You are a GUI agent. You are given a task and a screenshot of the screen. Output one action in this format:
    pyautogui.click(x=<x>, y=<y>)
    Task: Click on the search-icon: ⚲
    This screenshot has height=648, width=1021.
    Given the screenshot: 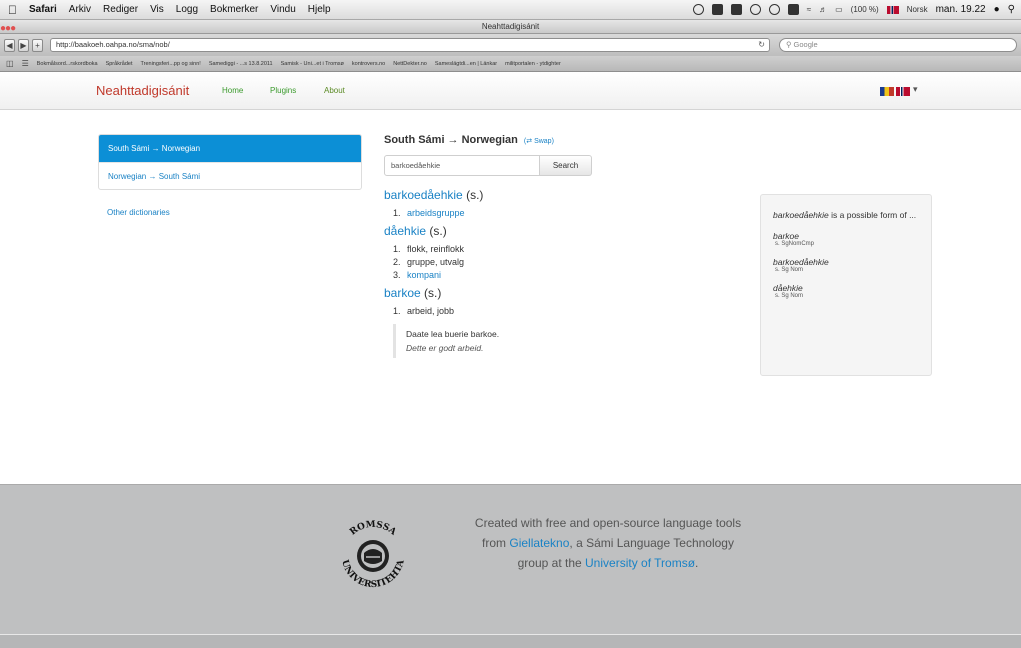 What is the action you would take?
    pyautogui.click(x=789, y=44)
    